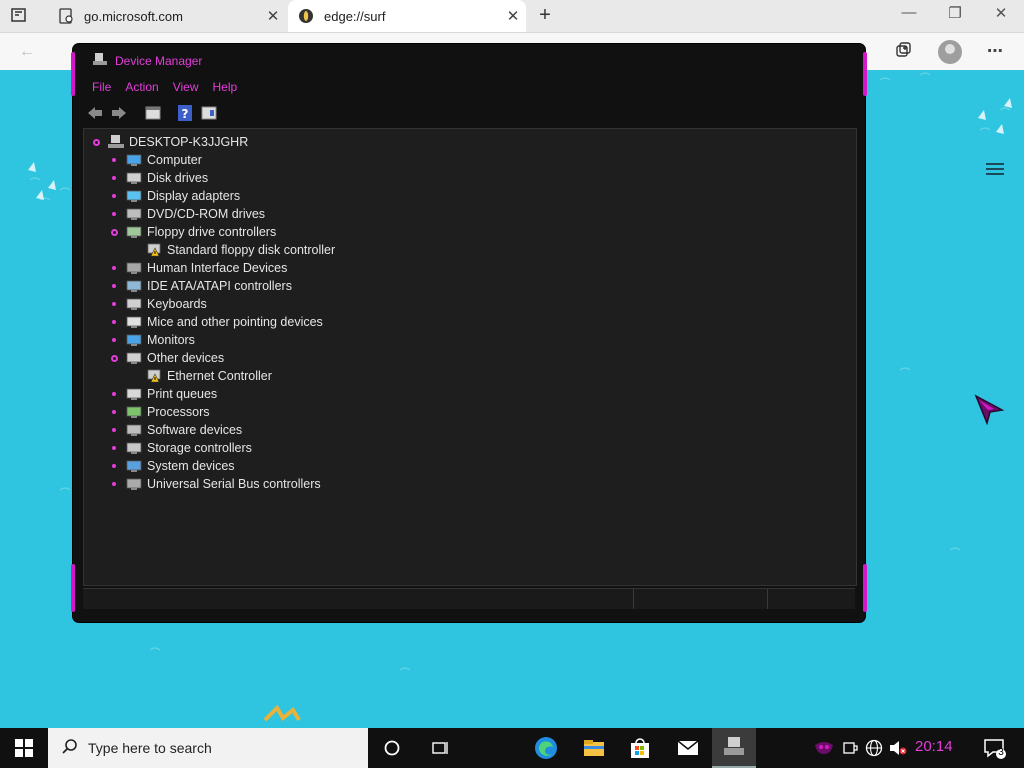 This screenshot has height=768, width=1024. What do you see at coordinates (159, 412) in the screenshot?
I see `tree-category-processors: Processors` at bounding box center [159, 412].